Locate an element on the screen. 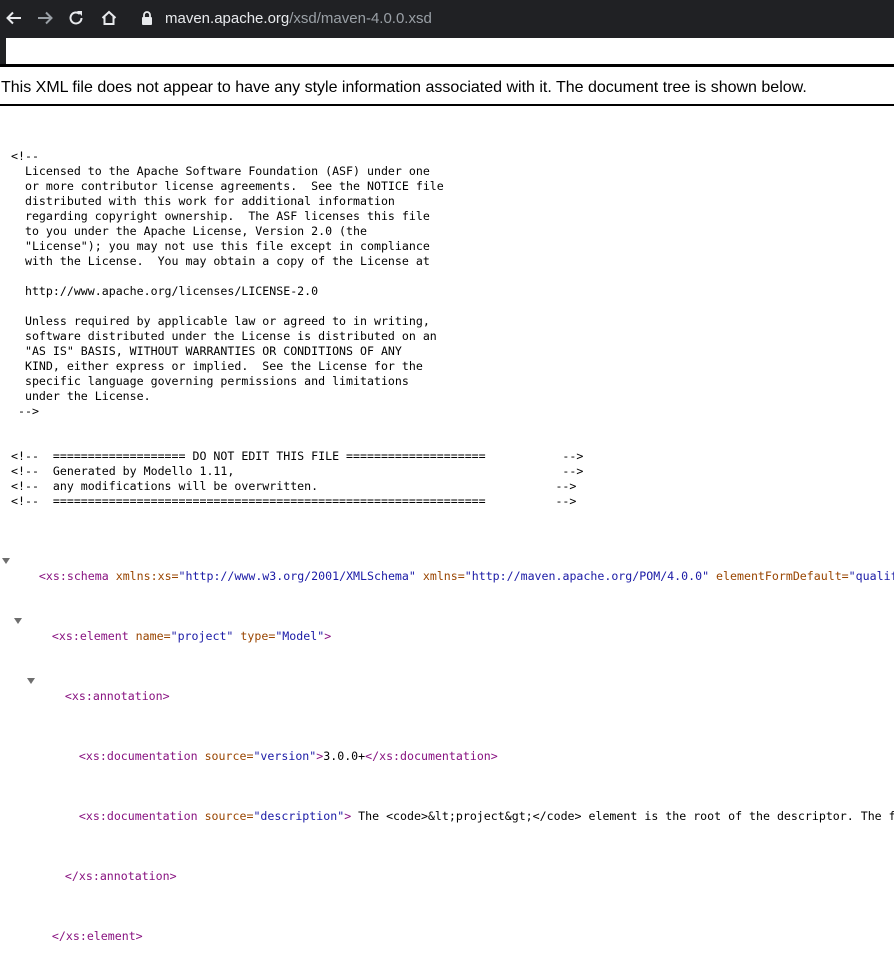 This screenshot has height=959, width=894. comment-line: under the License. is located at coordinates (81, 396).